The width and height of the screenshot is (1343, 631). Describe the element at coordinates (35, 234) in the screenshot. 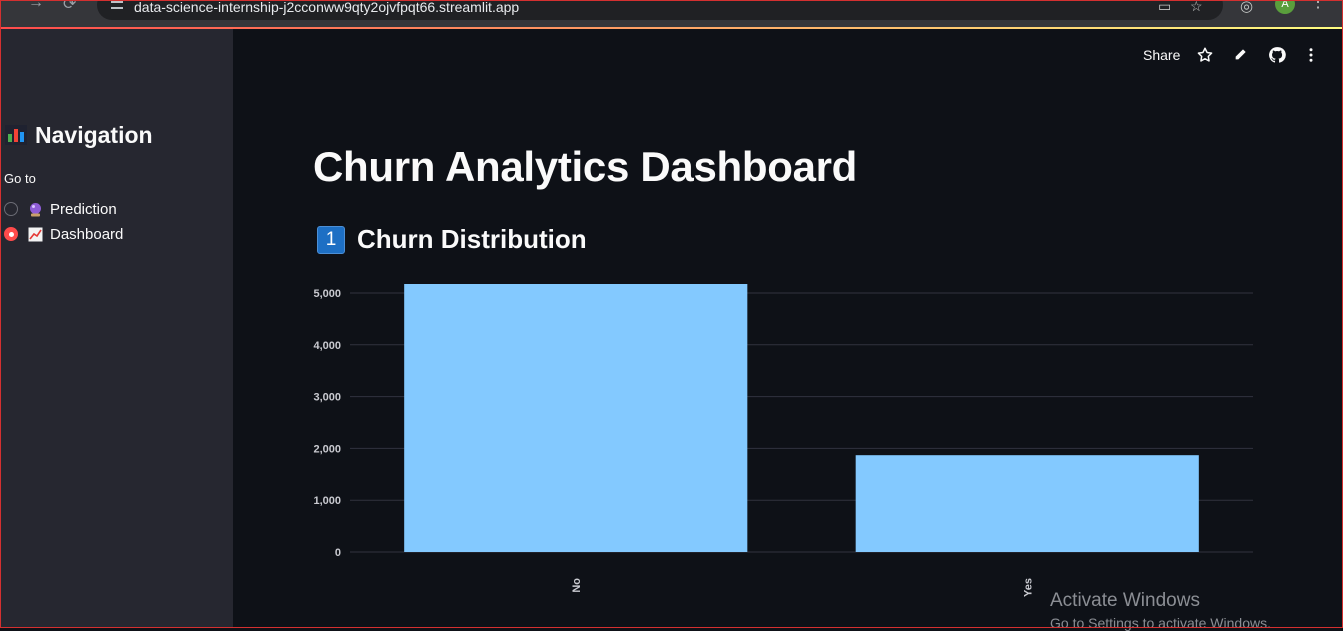

I see `chart-increasing-icon` at that location.